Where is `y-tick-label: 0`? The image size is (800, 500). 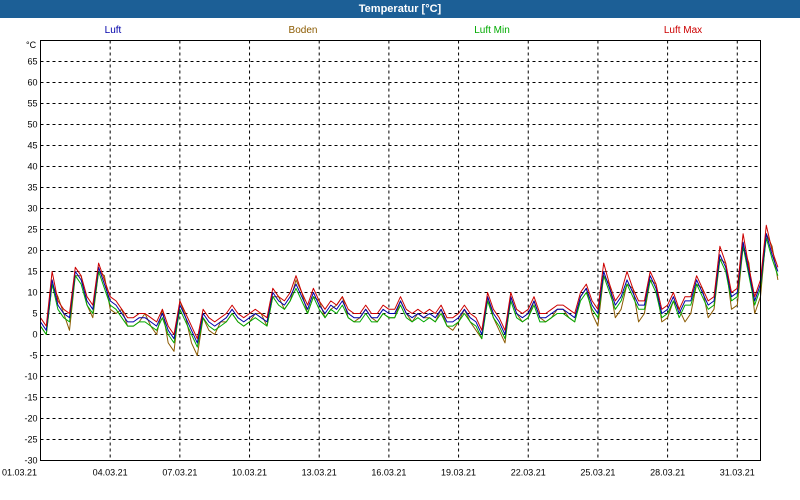 y-tick-label: 0 is located at coordinates (34, 335).